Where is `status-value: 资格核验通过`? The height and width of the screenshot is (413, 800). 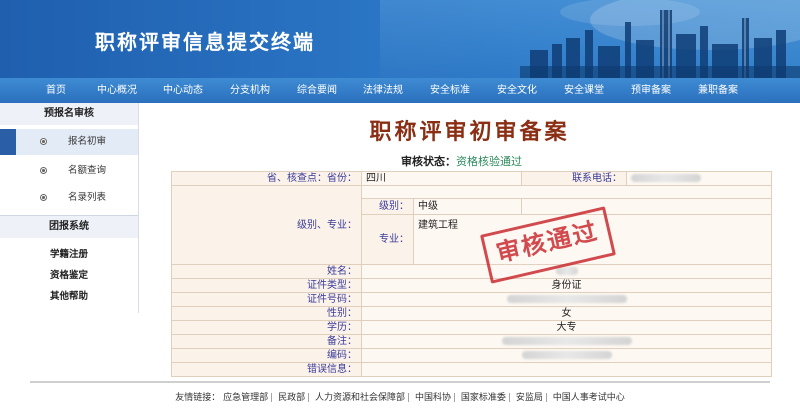
status-value: 资格核验通过 is located at coordinates (489, 161).